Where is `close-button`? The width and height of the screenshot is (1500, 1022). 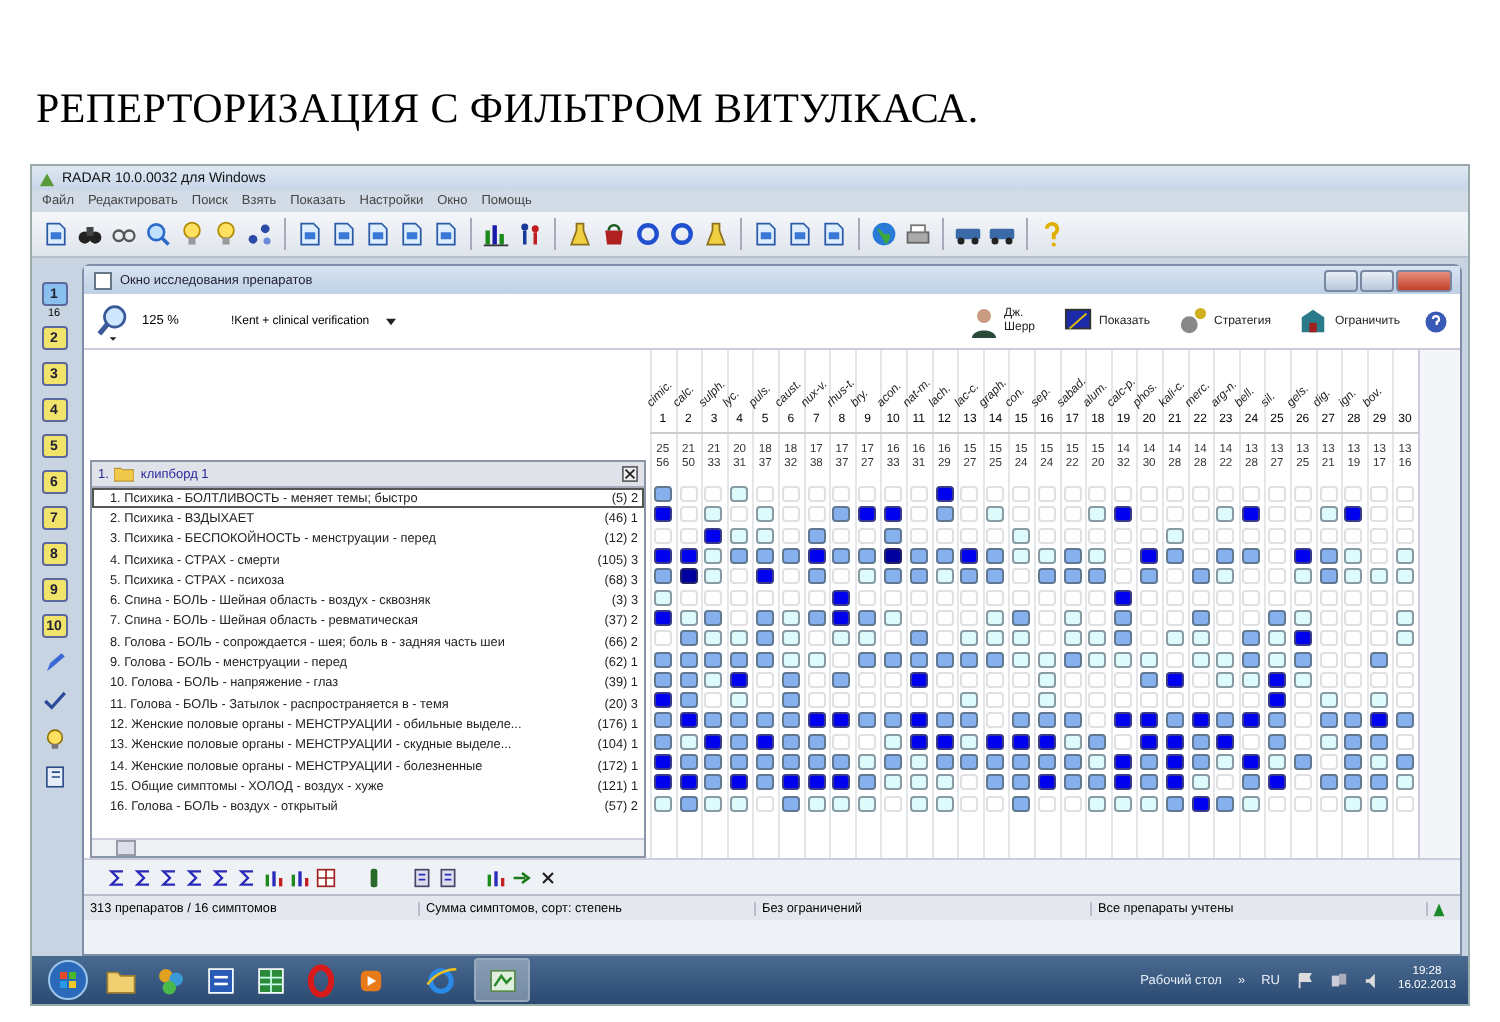 close-button is located at coordinates (1424, 280).